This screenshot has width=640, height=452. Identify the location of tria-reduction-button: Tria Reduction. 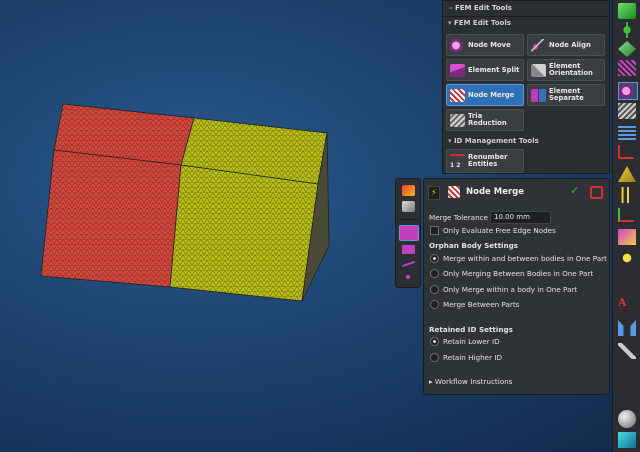
(485, 120).